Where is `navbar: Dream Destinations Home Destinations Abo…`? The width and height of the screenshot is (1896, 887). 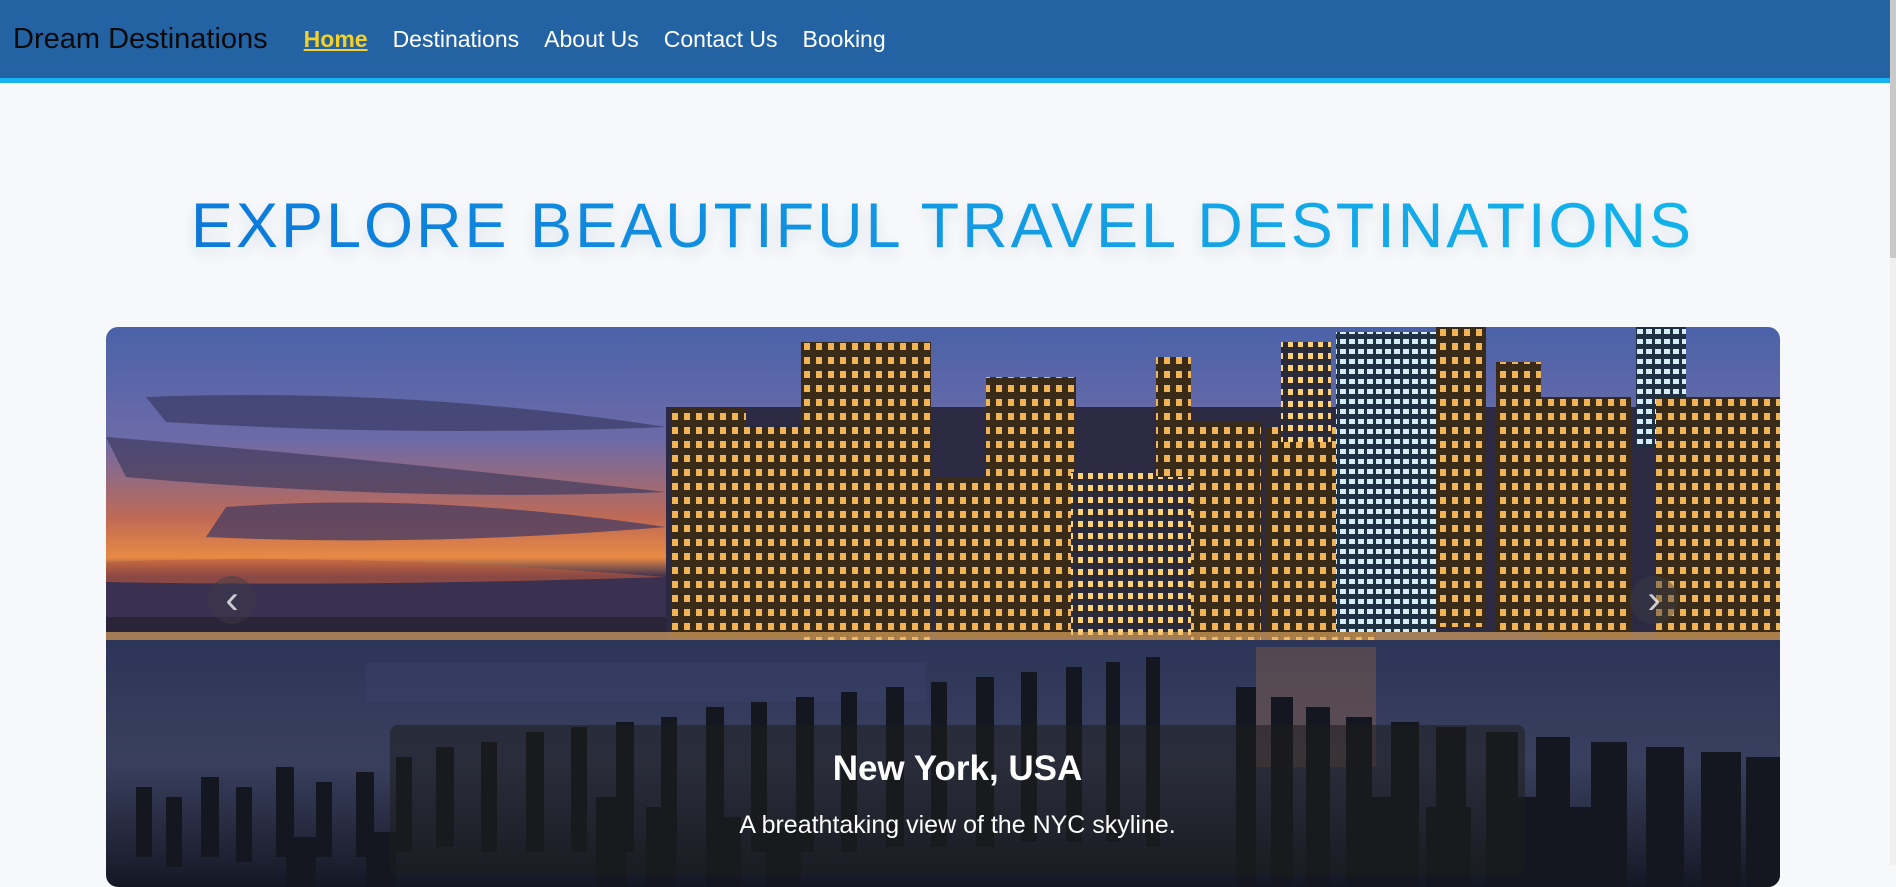
navbar: Dream Destinations Home Destinations Abo… is located at coordinates (945, 41).